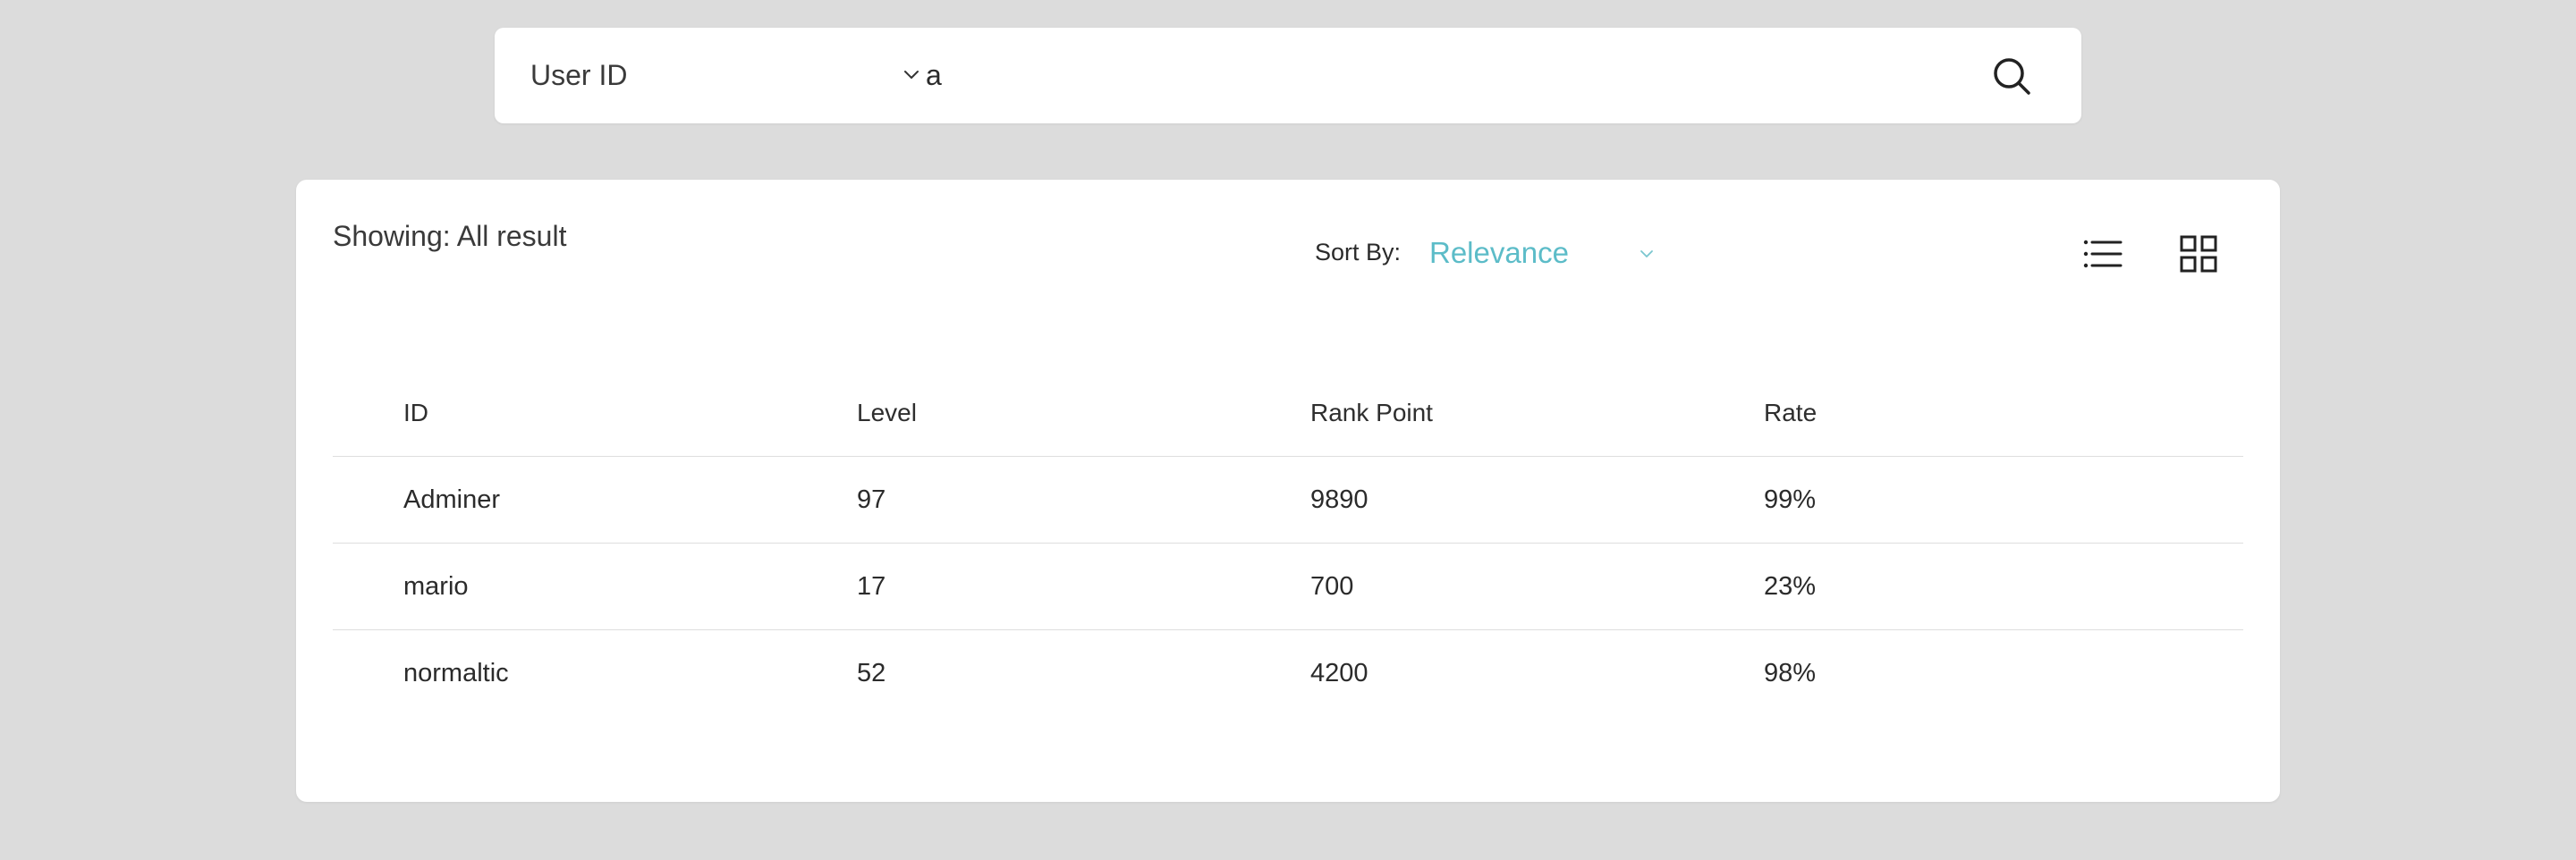 This screenshot has height=860, width=2576. What do you see at coordinates (1791, 413) in the screenshot?
I see `column-header-rate: Rate` at bounding box center [1791, 413].